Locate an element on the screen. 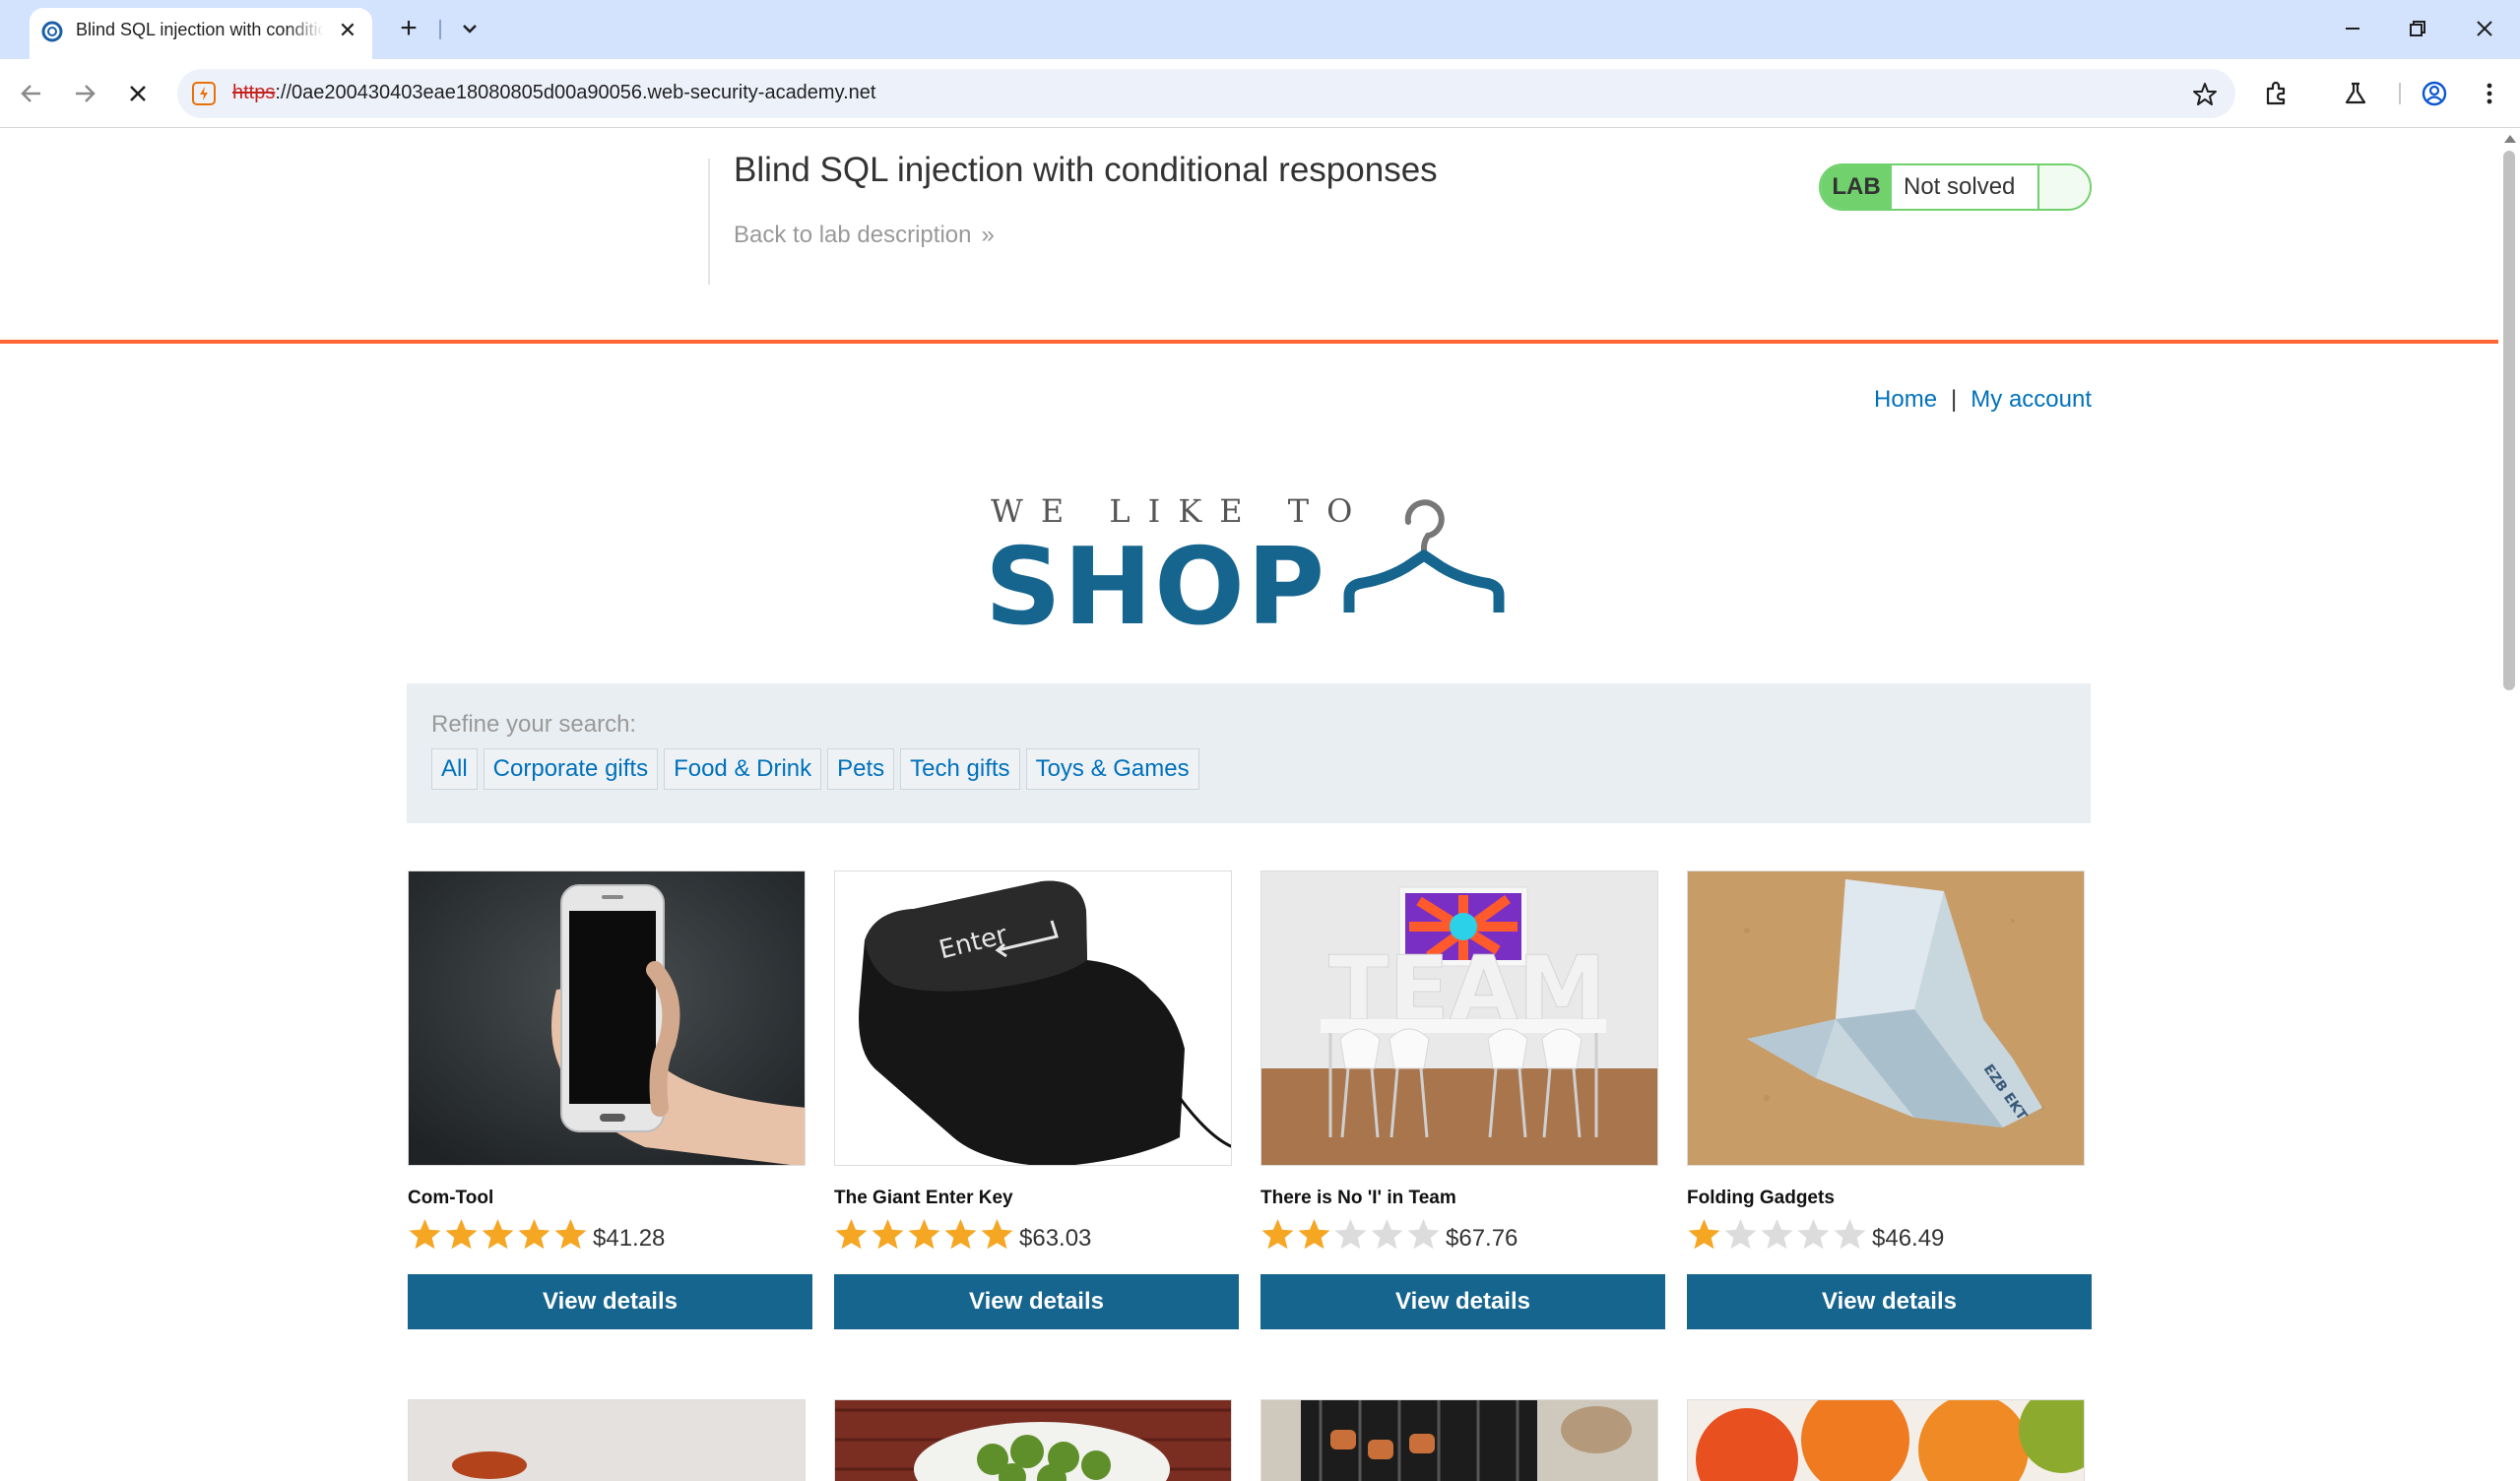  not-secure-icon is located at coordinates (204, 93).